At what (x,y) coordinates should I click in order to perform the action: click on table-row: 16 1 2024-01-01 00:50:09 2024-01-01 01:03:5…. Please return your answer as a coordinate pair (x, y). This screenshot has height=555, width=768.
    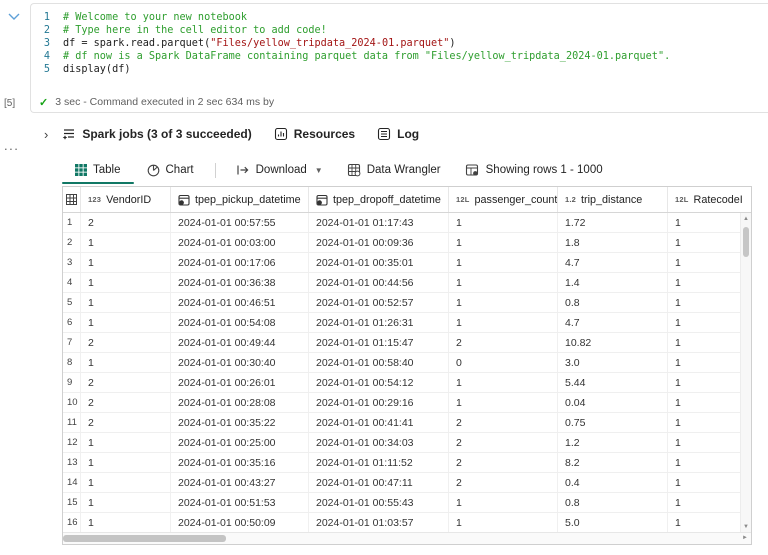
    Looking at the image, I should click on (407, 523).